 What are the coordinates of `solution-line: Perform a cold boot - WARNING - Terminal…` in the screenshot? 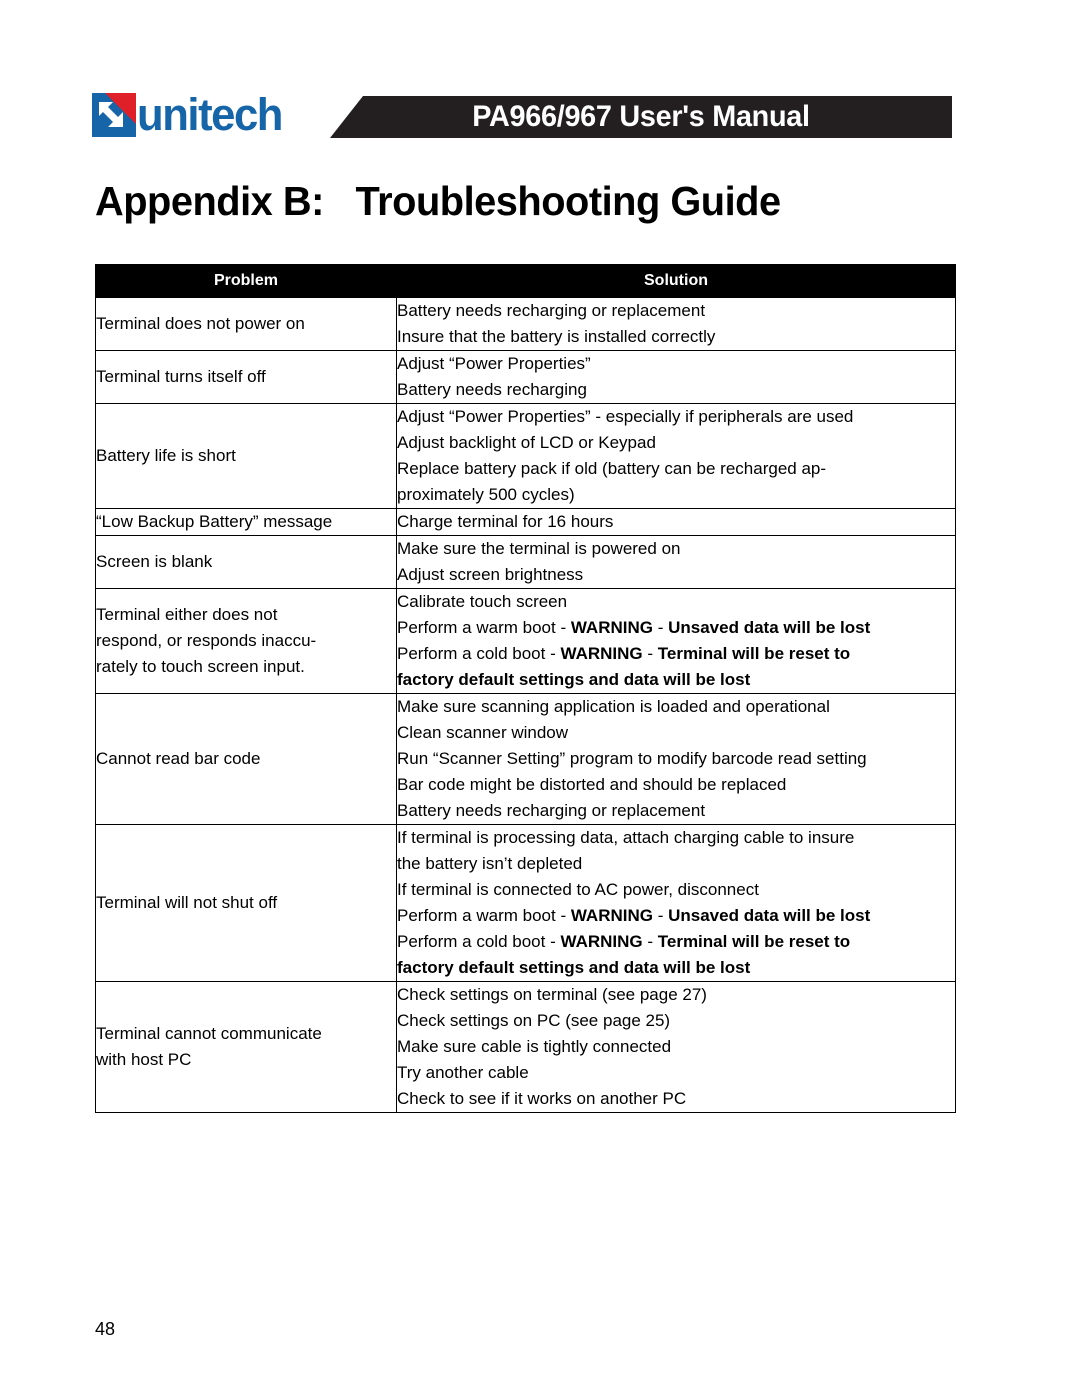 It's located at (676, 942).